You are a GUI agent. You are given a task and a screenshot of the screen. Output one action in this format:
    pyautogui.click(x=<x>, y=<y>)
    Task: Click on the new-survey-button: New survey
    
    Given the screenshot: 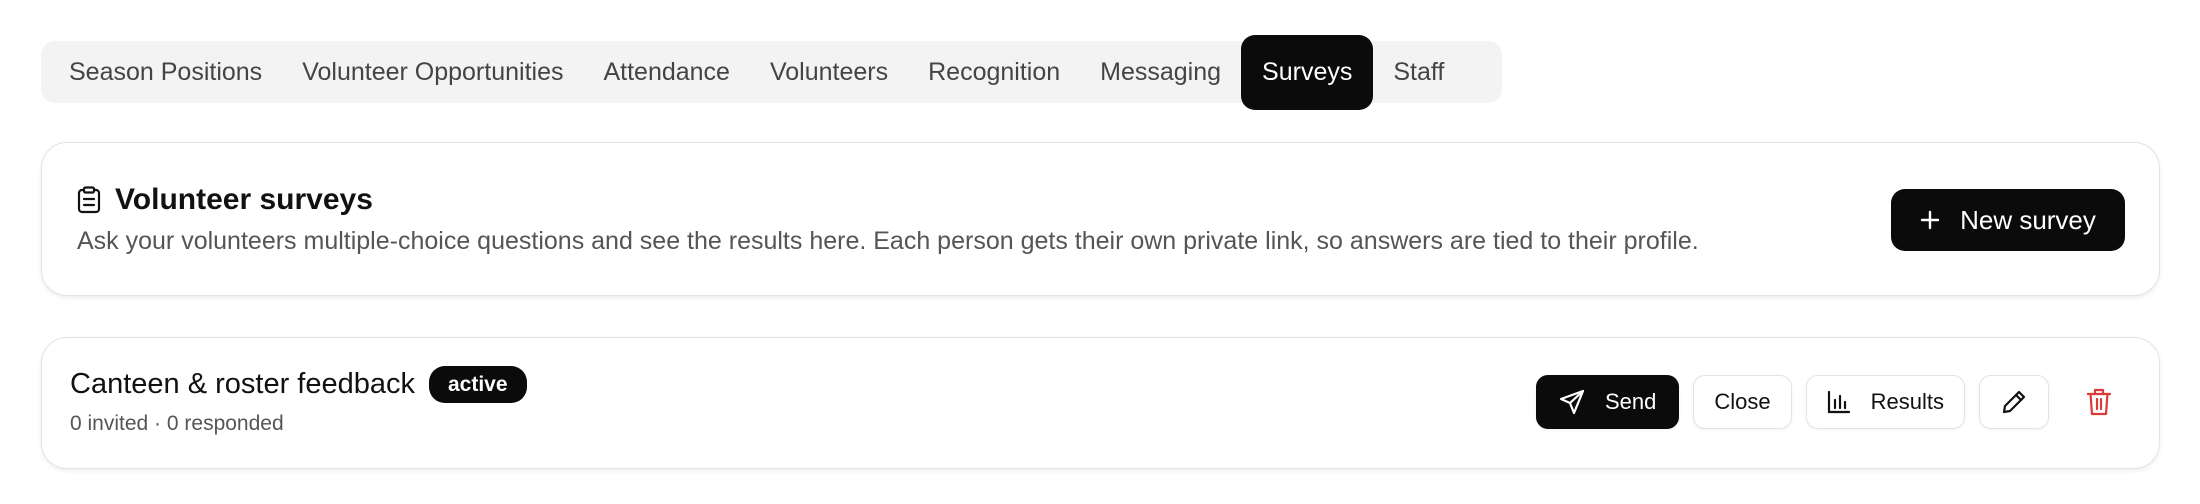 What is the action you would take?
    pyautogui.click(x=2008, y=220)
    